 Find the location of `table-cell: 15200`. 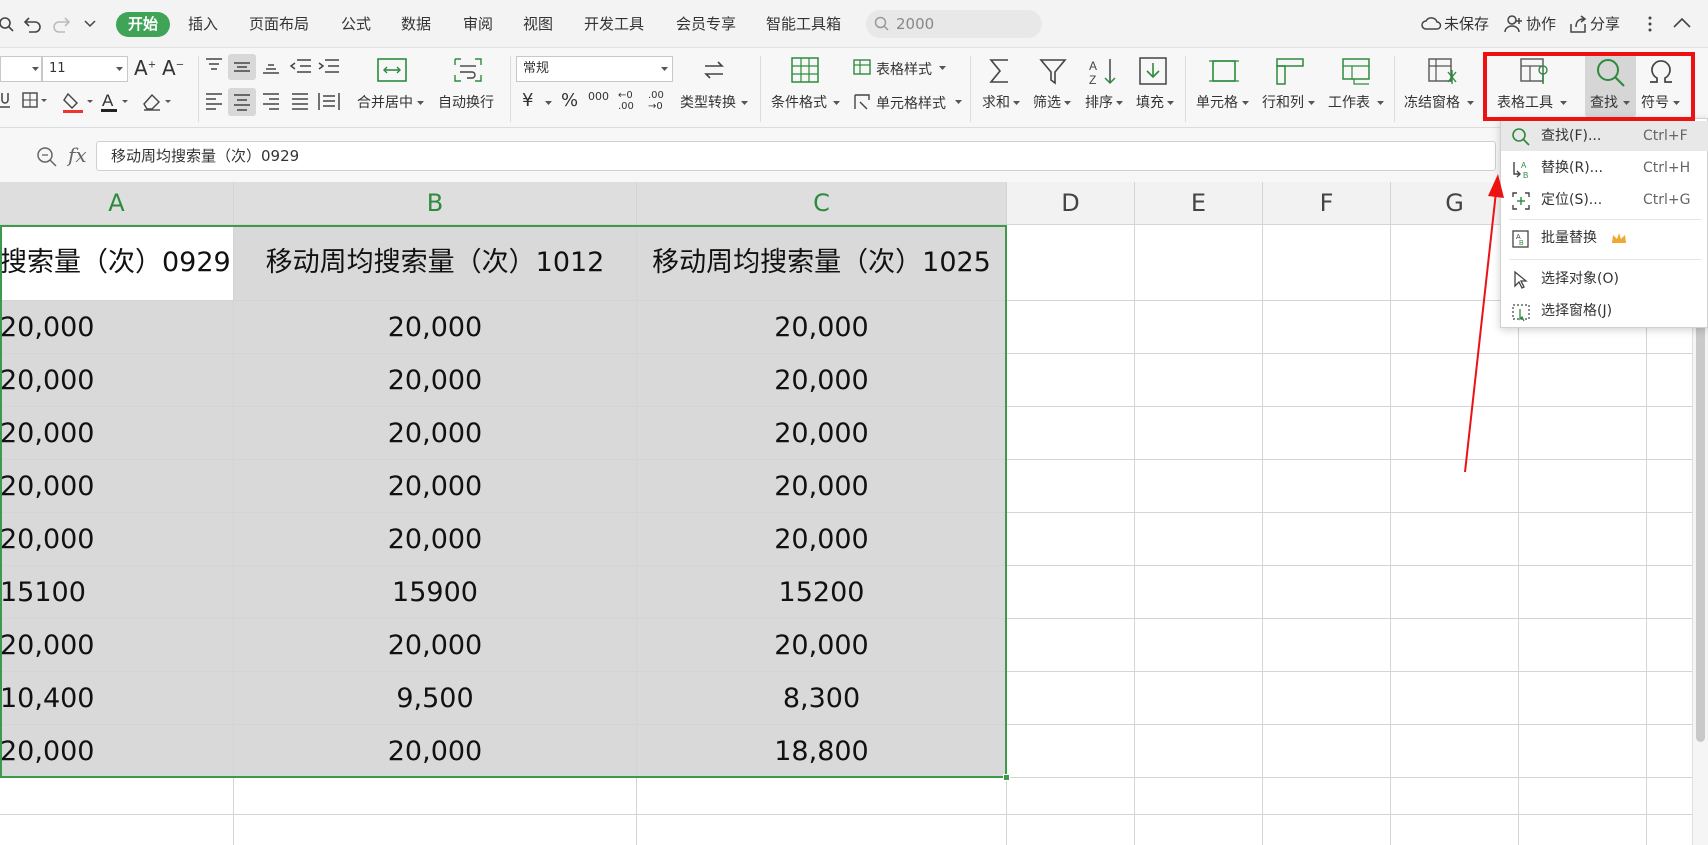

table-cell: 15200 is located at coordinates (822, 592).